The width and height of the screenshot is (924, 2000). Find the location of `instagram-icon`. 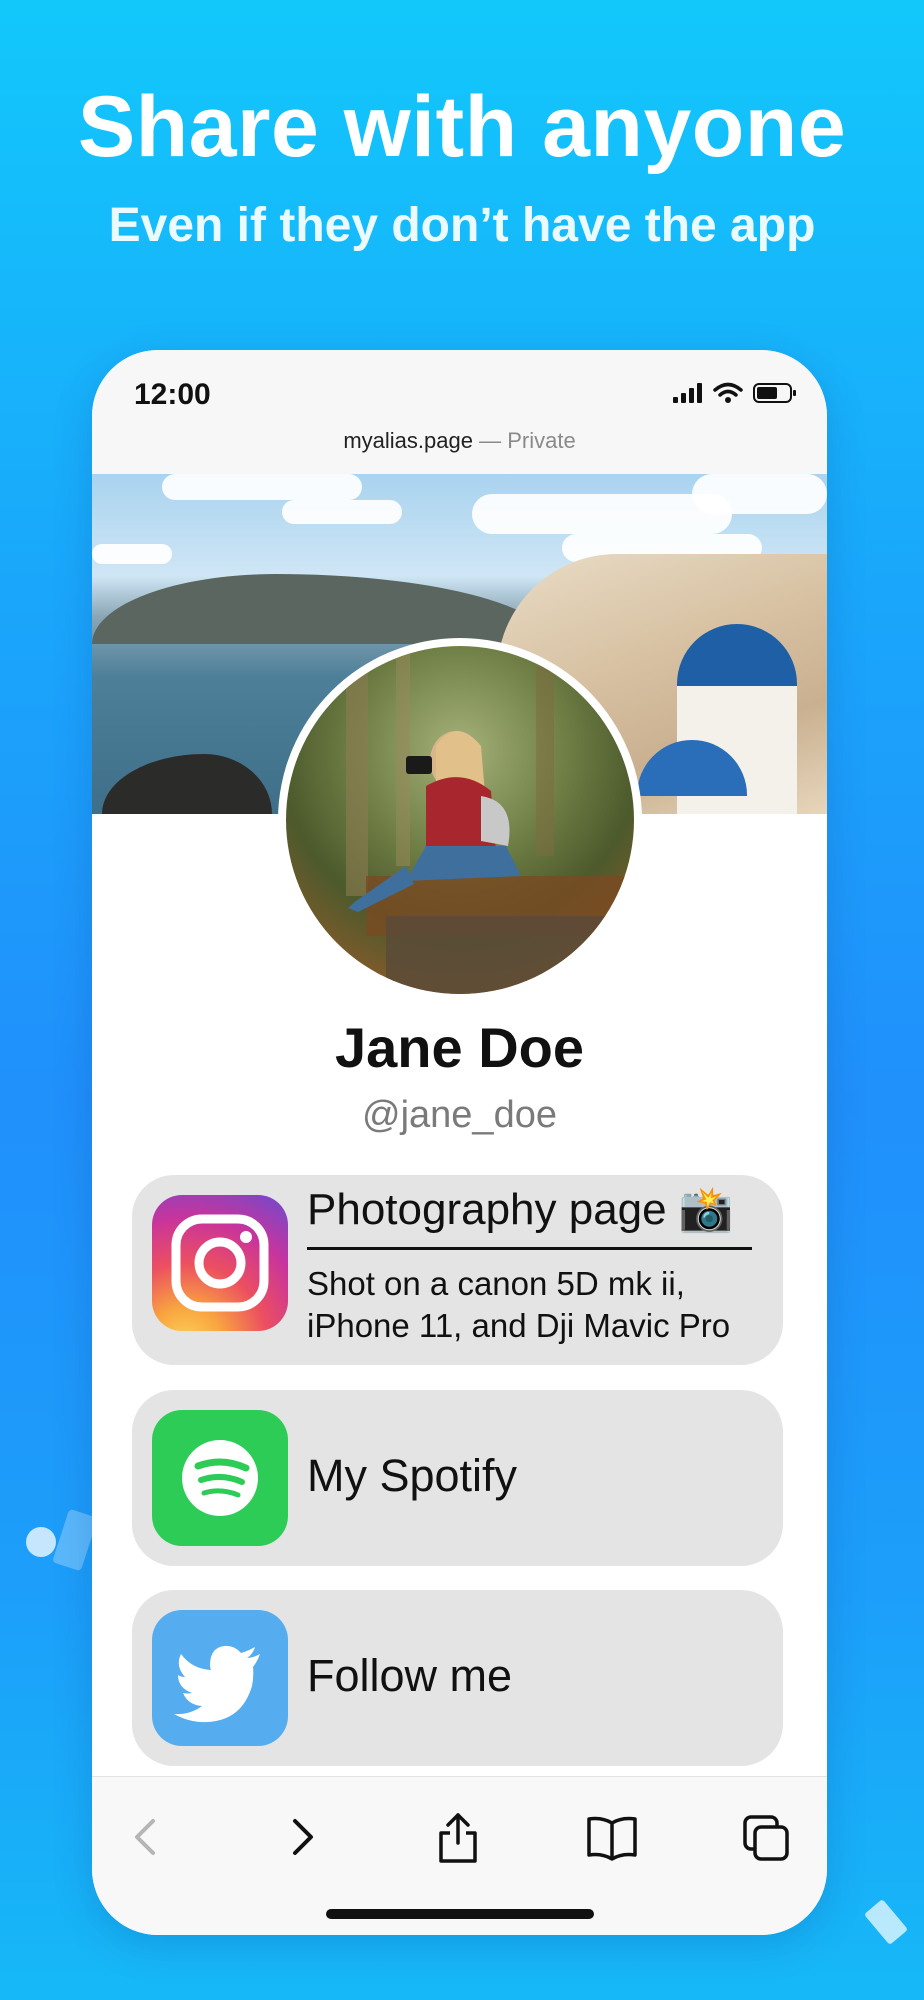

instagram-icon is located at coordinates (220, 1263).